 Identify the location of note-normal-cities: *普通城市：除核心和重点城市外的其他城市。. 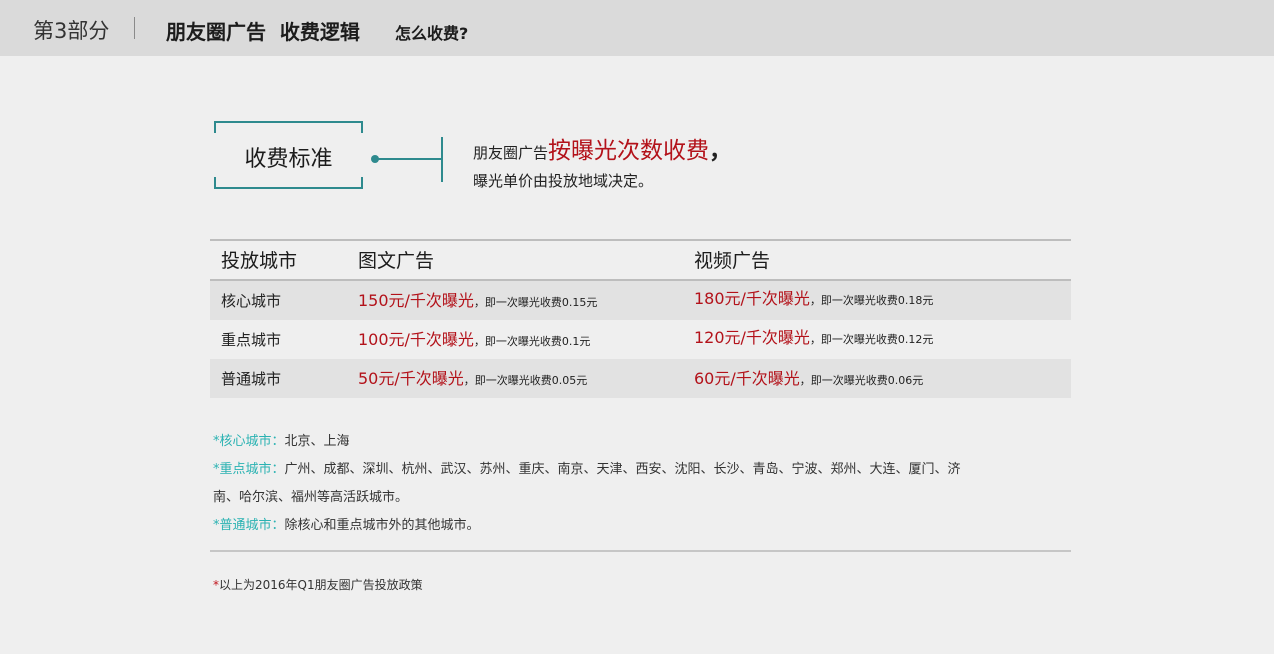
(623, 526).